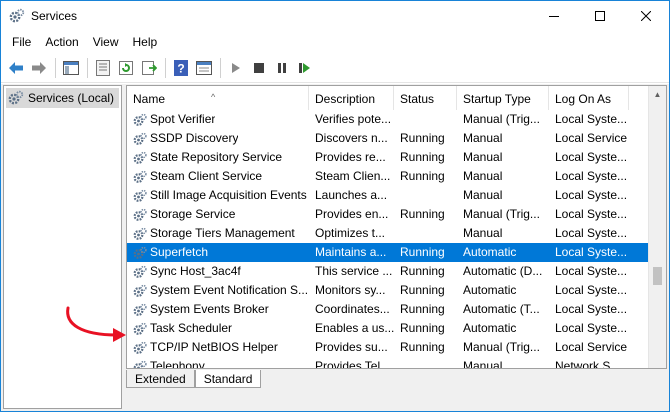 This screenshot has height=412, width=670. Describe the element at coordinates (62, 98) in the screenshot. I see `tree-item-services-local: Services (Local)` at that location.